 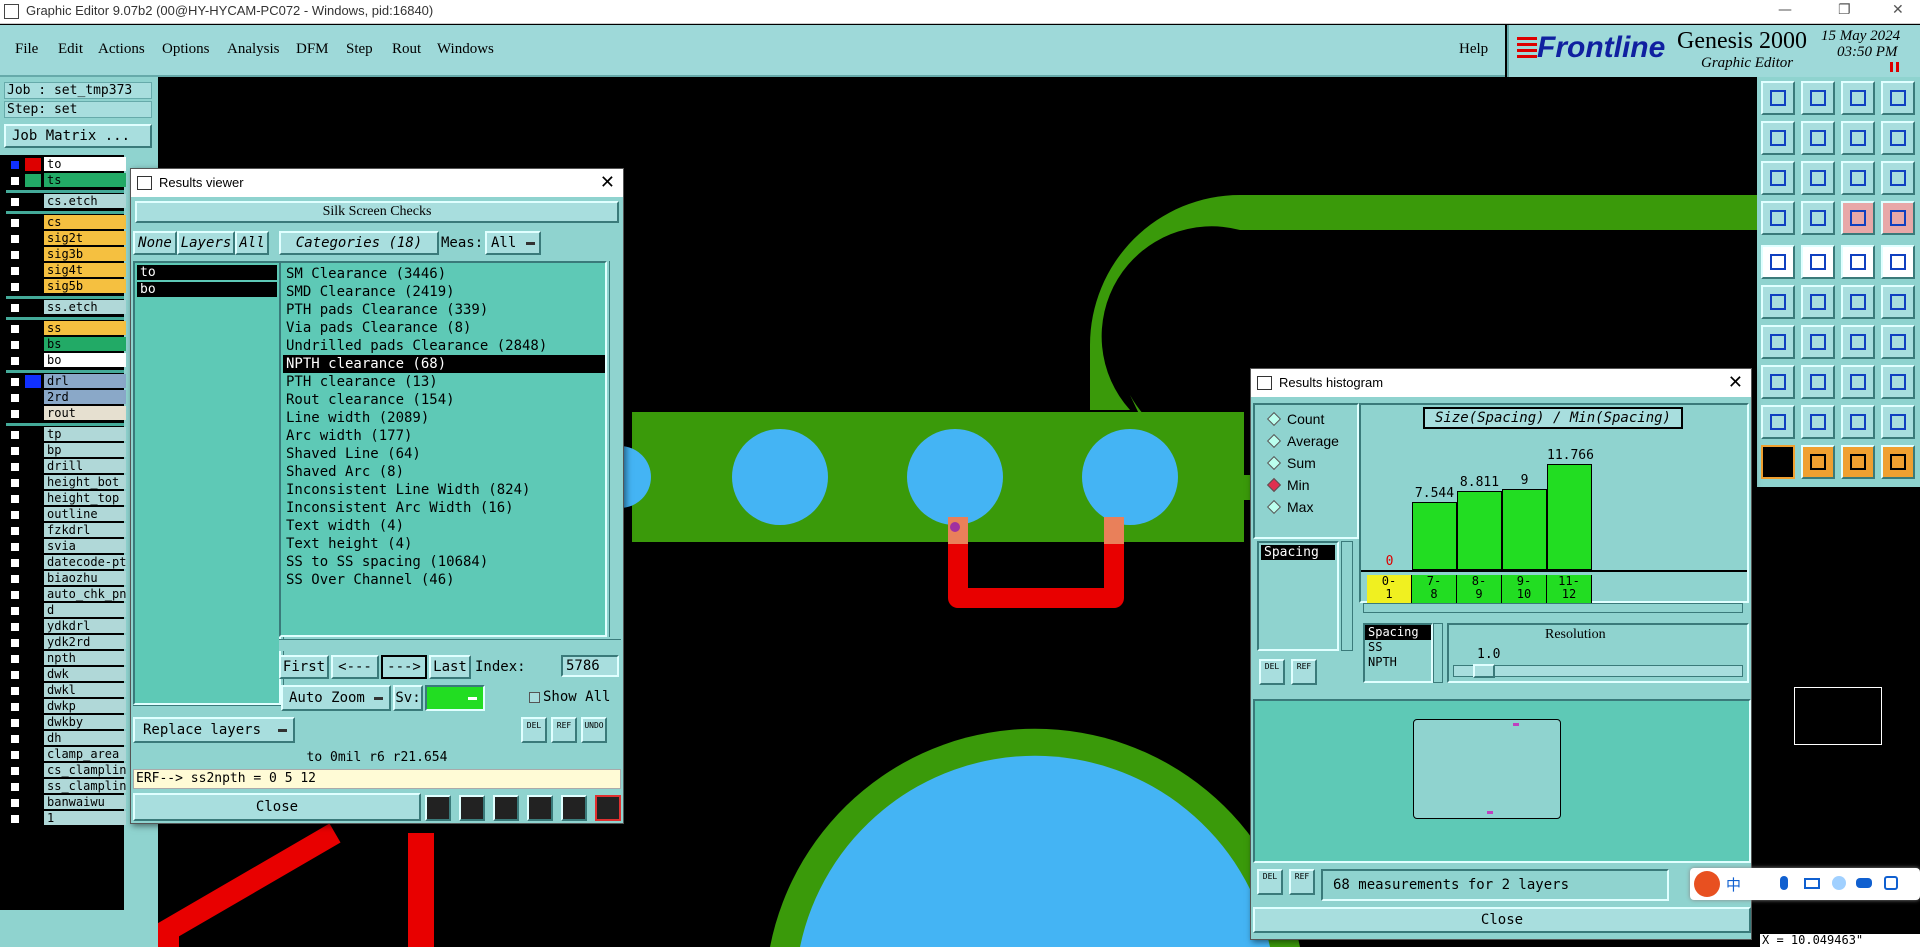 I want to click on route-icon, so click(x=1778, y=342).